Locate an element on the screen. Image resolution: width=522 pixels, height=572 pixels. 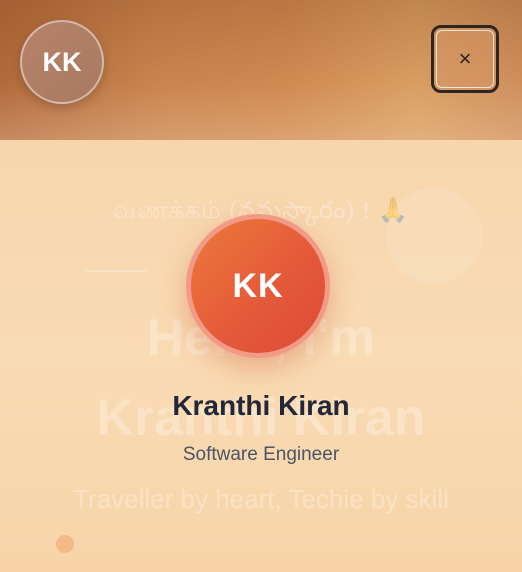
background-dot is located at coordinates (65, 544).